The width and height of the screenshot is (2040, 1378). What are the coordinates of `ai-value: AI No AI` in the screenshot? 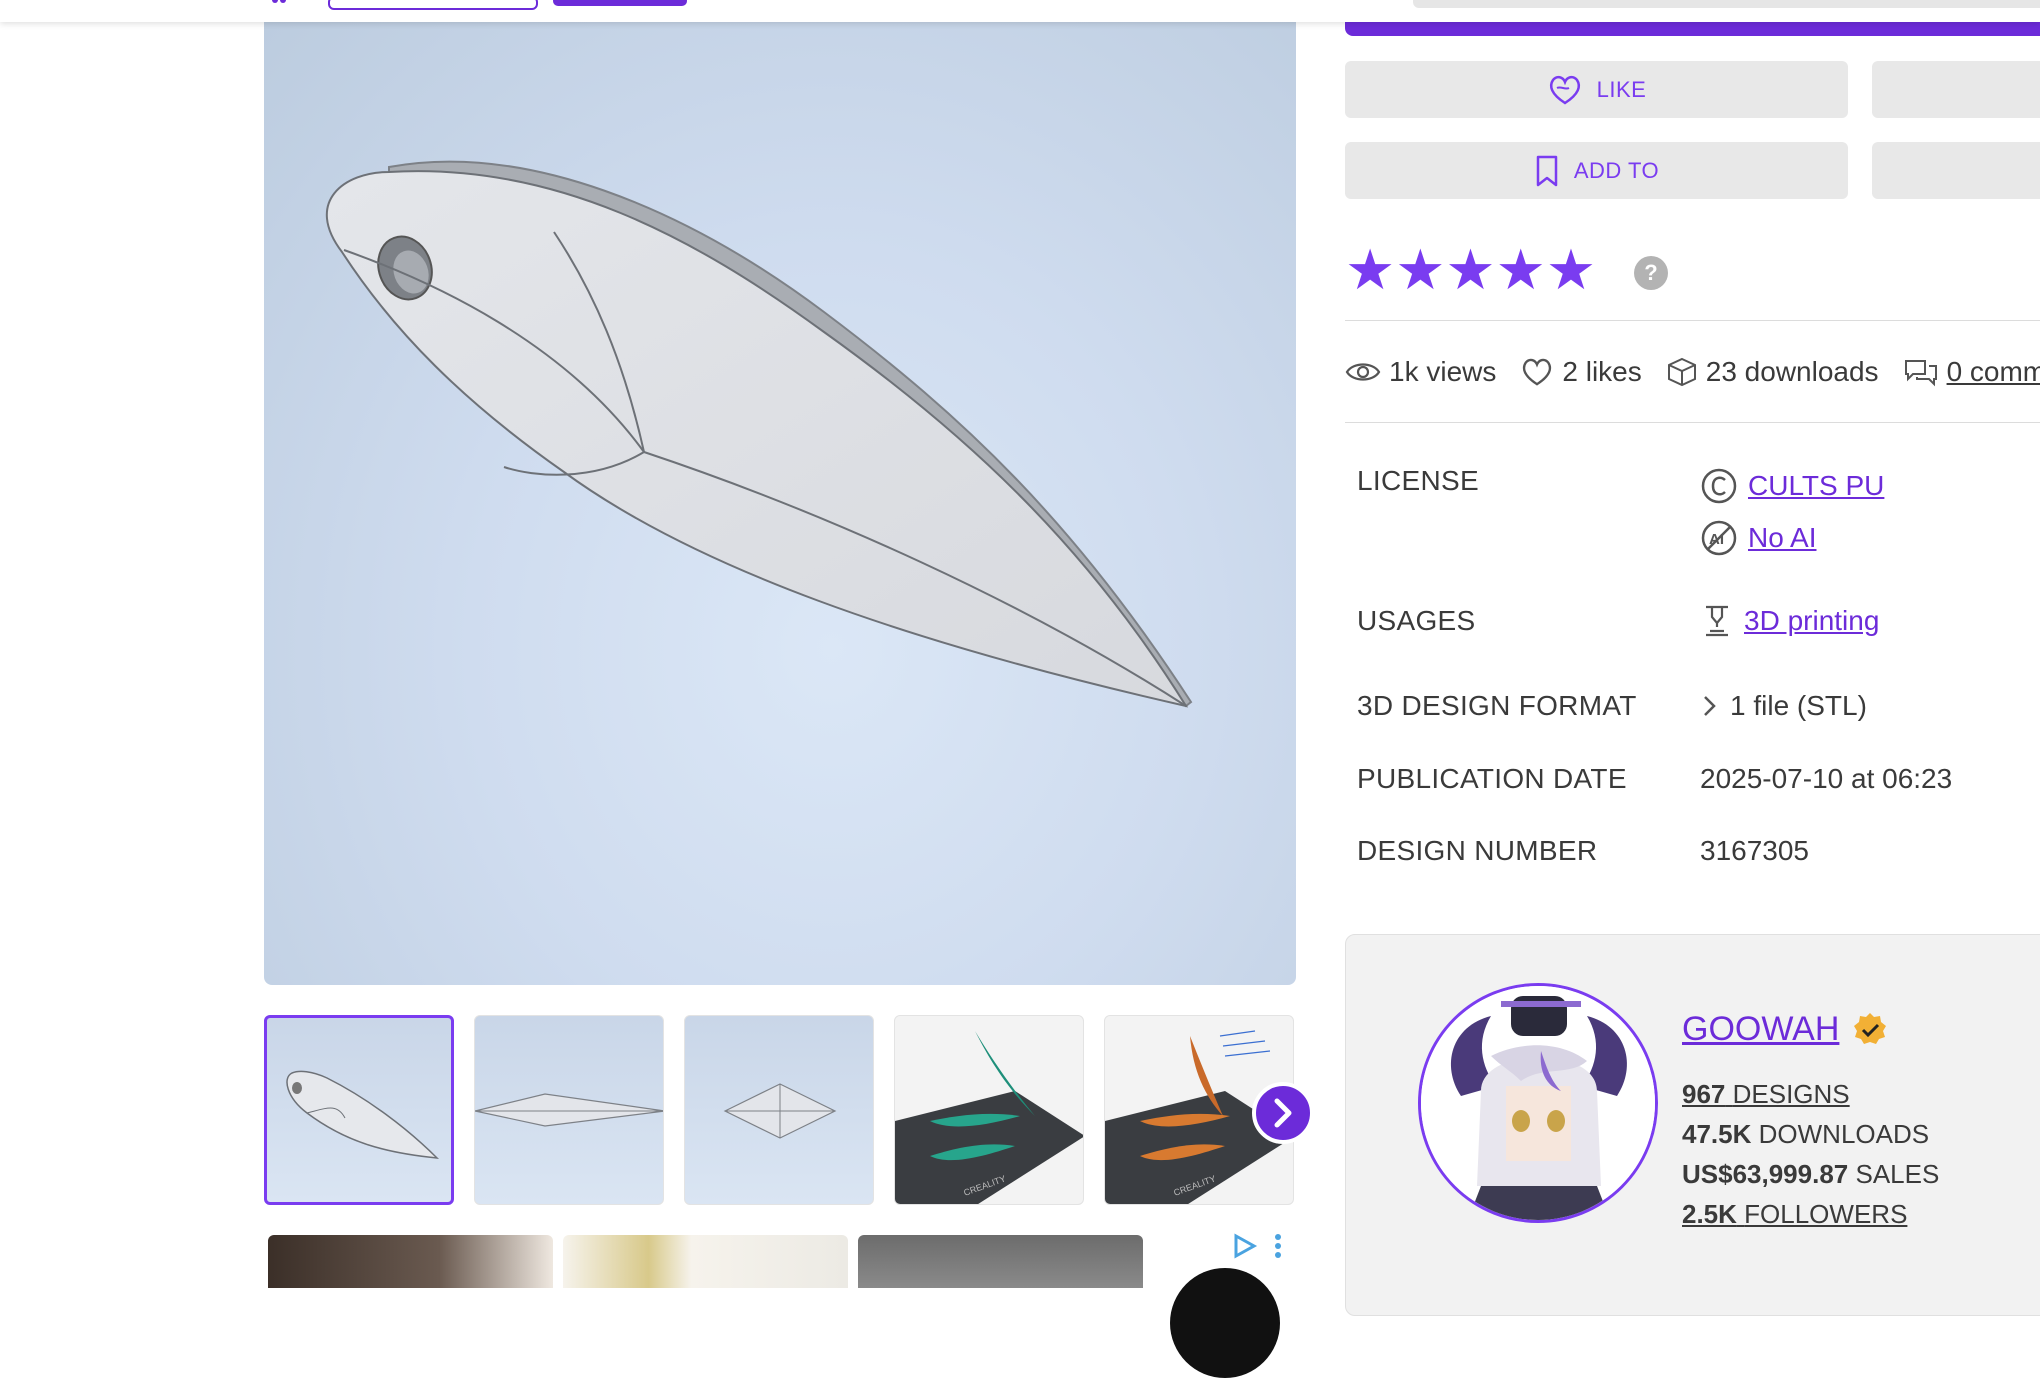 It's located at (1758, 538).